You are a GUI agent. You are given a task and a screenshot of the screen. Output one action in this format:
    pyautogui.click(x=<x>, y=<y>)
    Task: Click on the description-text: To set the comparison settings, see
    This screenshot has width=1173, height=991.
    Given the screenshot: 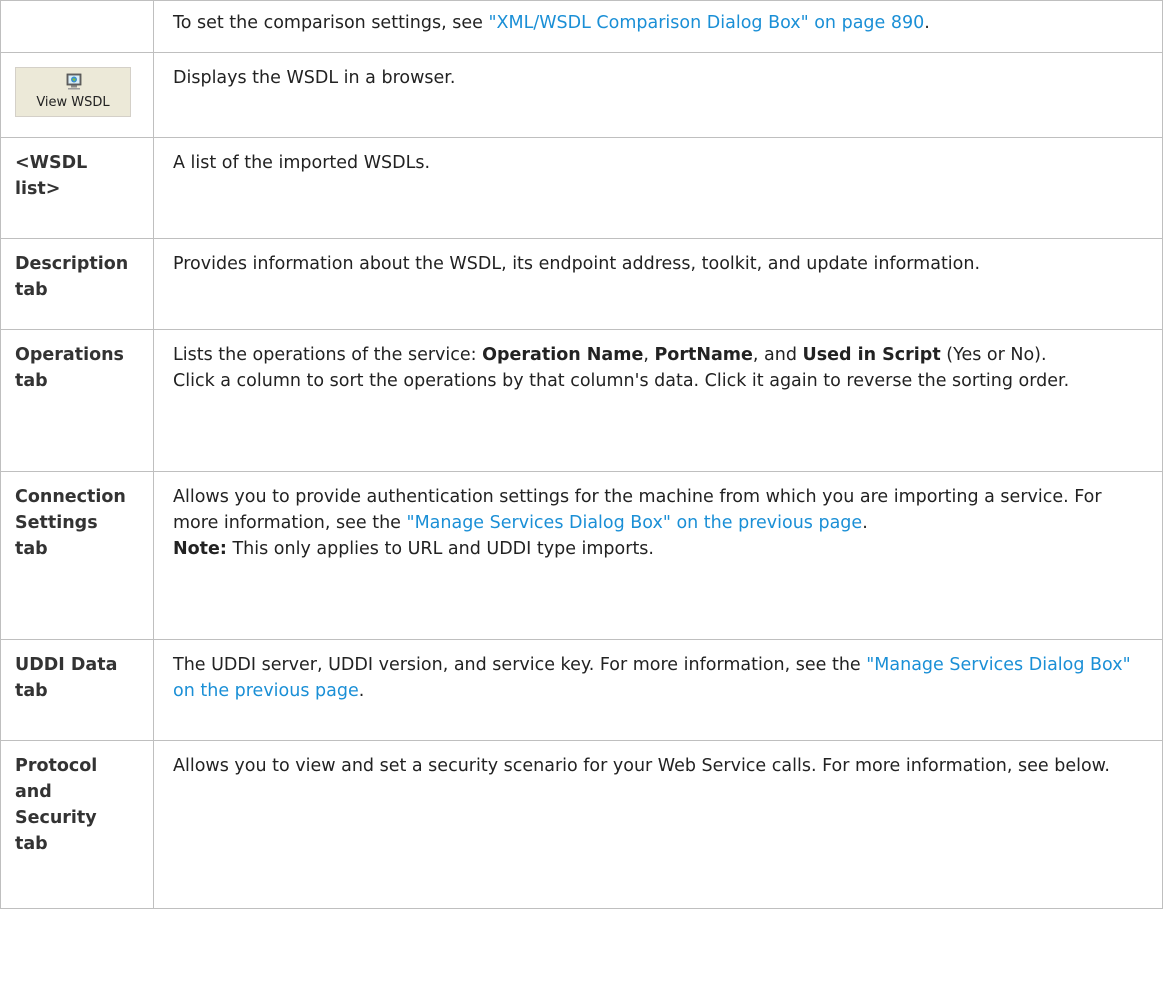 What is the action you would take?
    pyautogui.click(x=331, y=23)
    